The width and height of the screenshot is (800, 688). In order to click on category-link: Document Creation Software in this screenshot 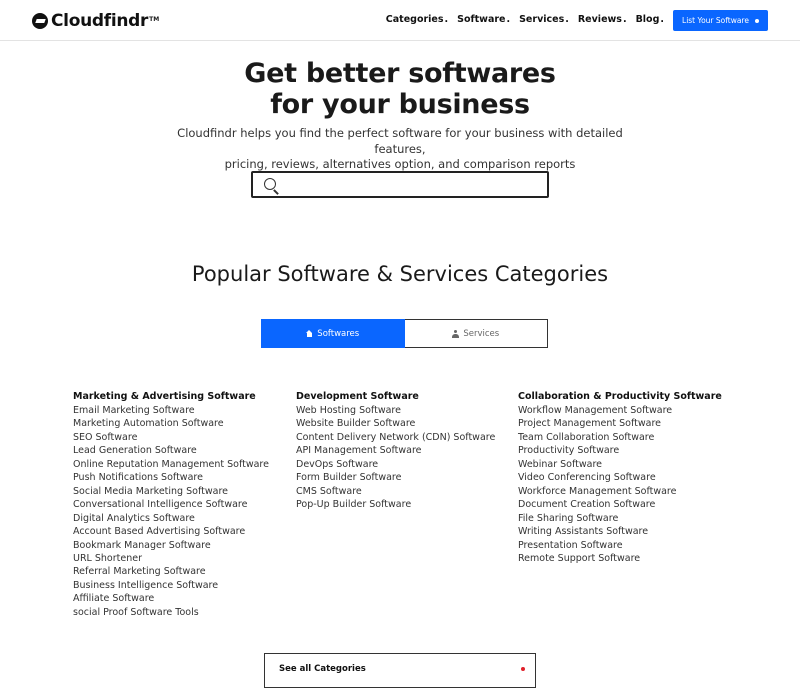, I will do `click(628, 504)`.